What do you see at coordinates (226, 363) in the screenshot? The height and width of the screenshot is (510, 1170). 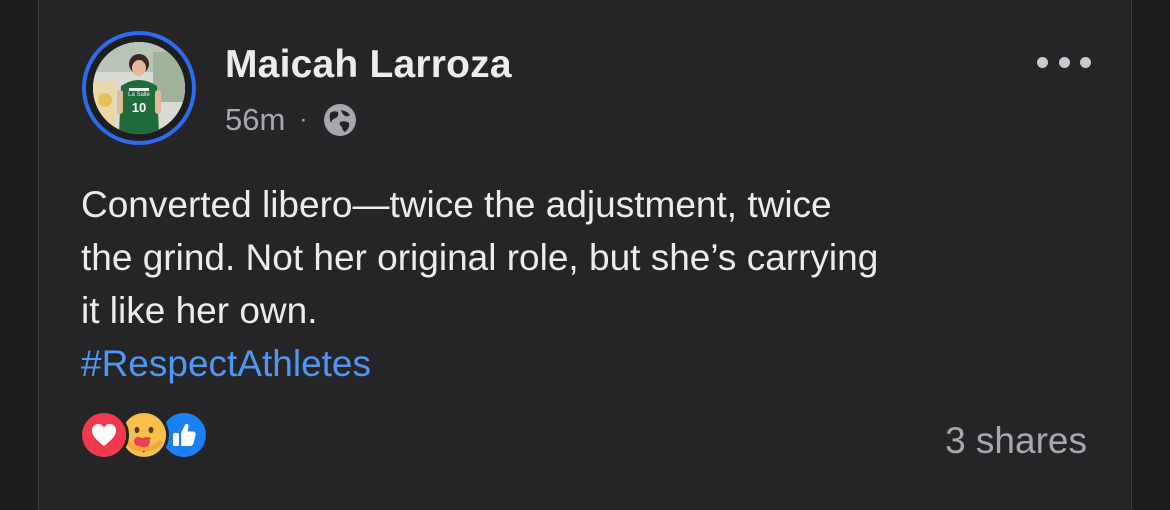 I see `hashtag-link: #RespectAthletes` at bounding box center [226, 363].